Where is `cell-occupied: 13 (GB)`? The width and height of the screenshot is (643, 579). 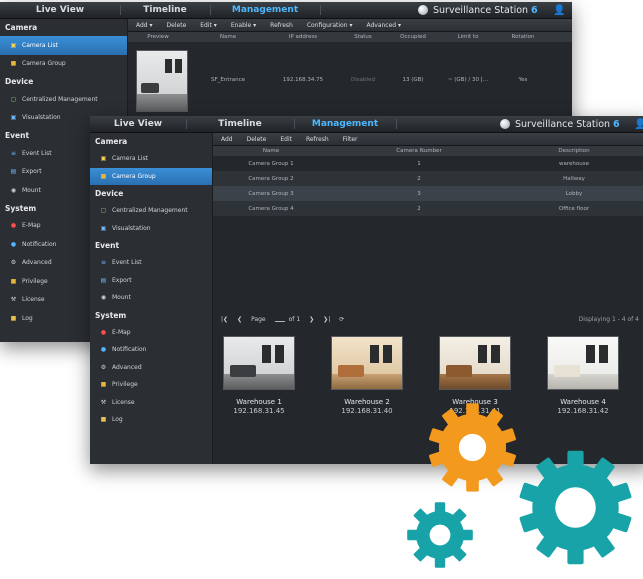 cell-occupied: 13 (GB) is located at coordinates (413, 79).